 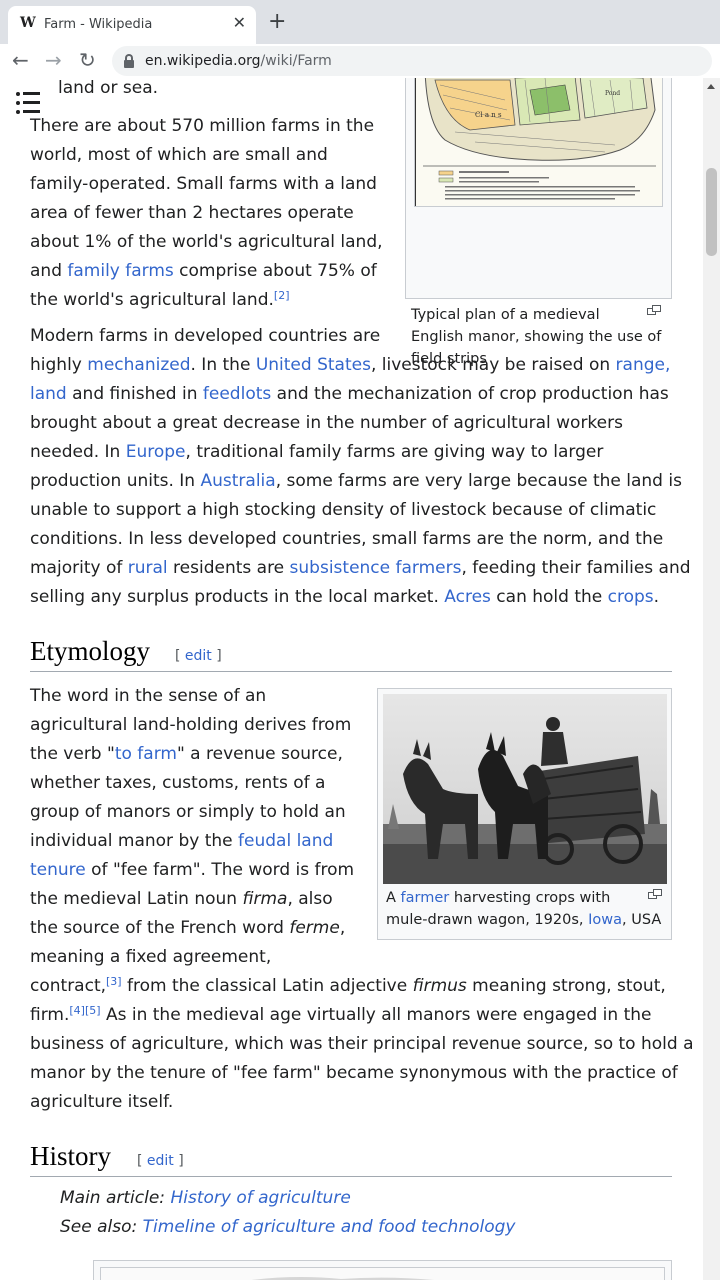 I want to click on link-rural: rural, so click(x=148, y=568).